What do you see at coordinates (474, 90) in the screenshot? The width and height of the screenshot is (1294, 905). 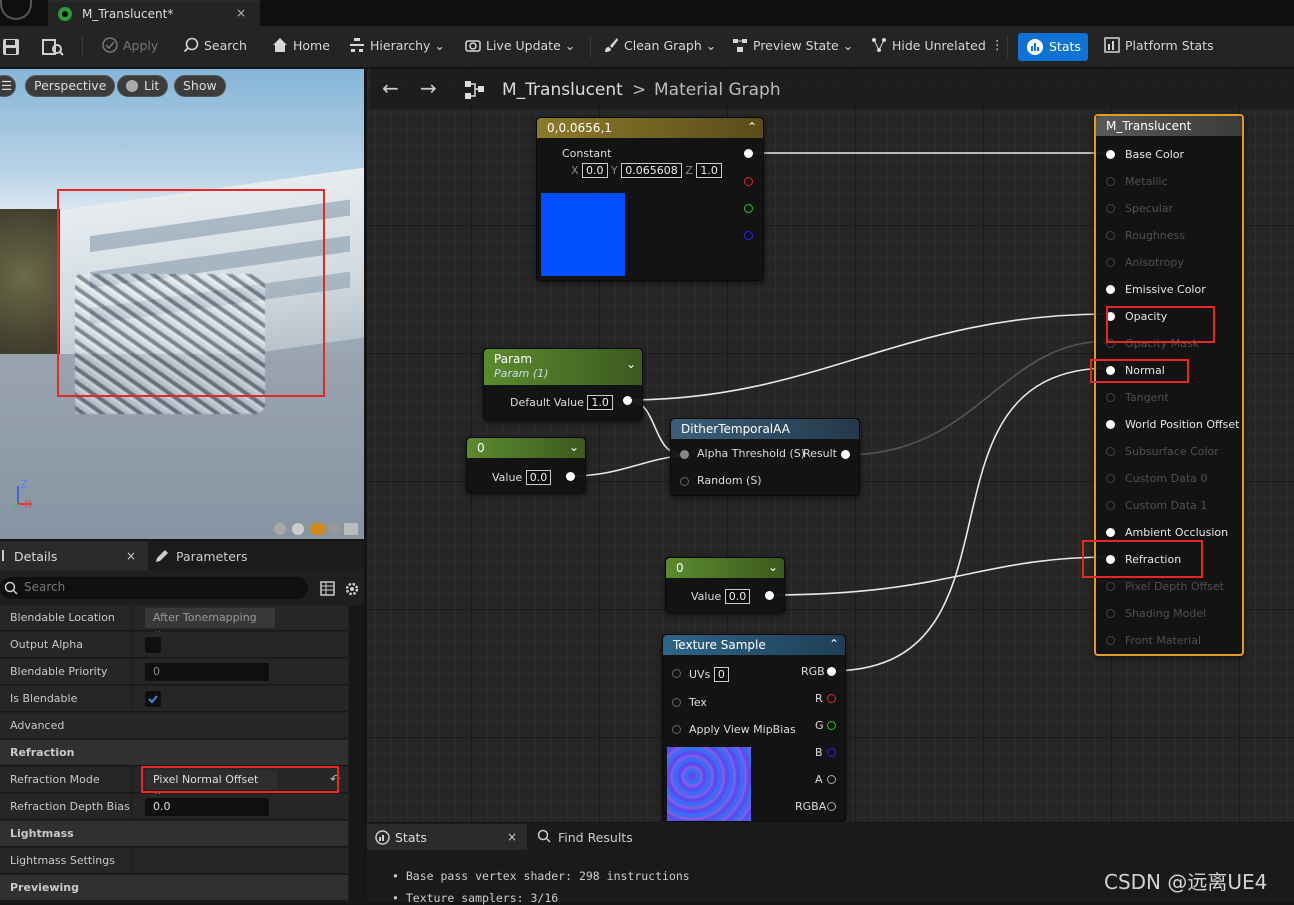 I see `graph-icon` at bounding box center [474, 90].